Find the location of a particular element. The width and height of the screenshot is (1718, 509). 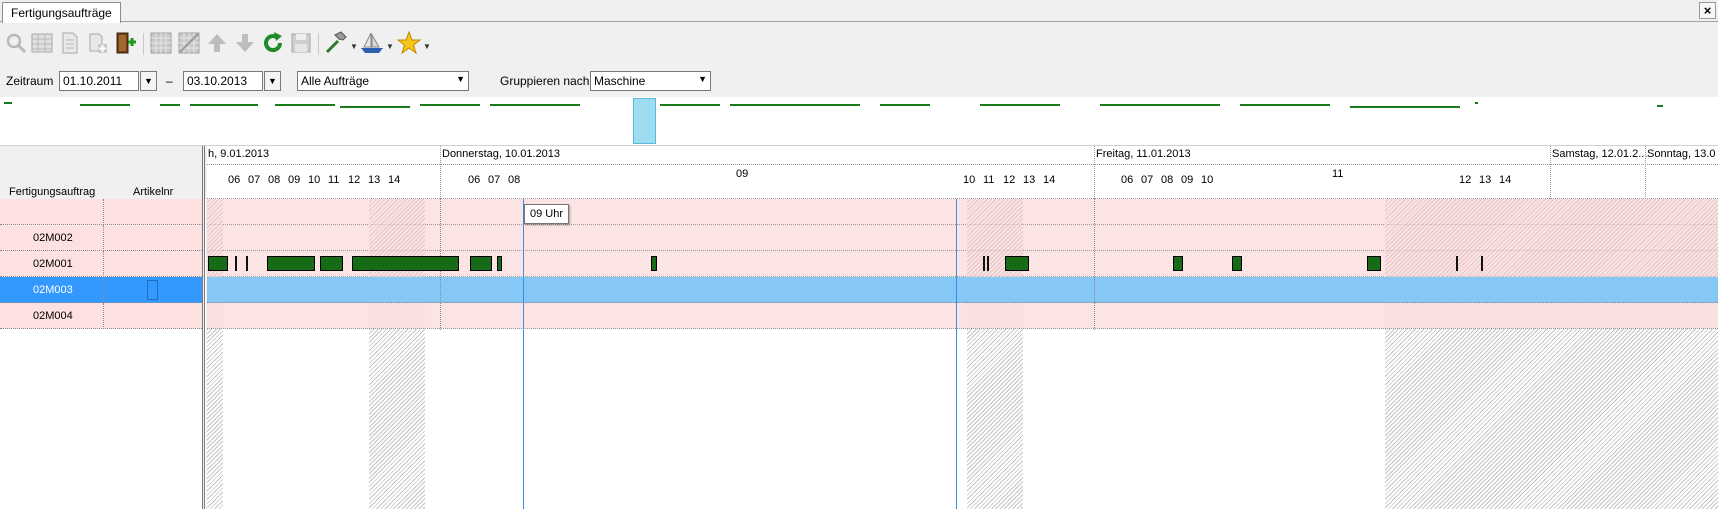

cell-auftrag: 02M002 is located at coordinates (53, 238).